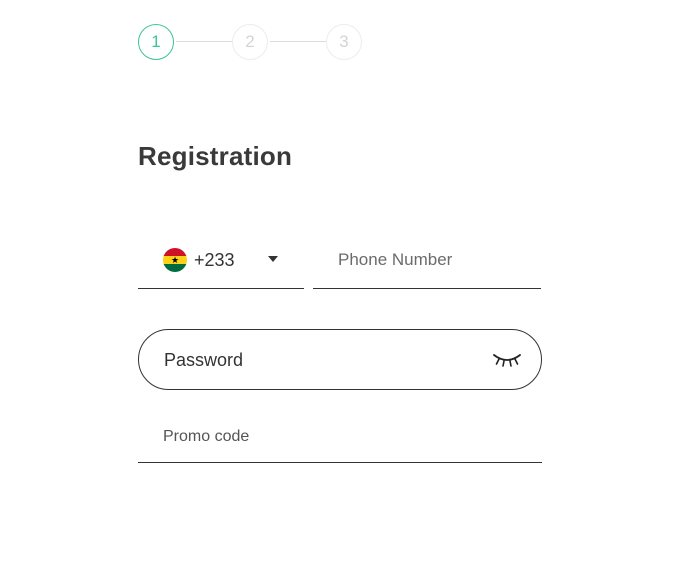 This screenshot has height=571, width=700. I want to click on step-2-label: 2, so click(250, 41).